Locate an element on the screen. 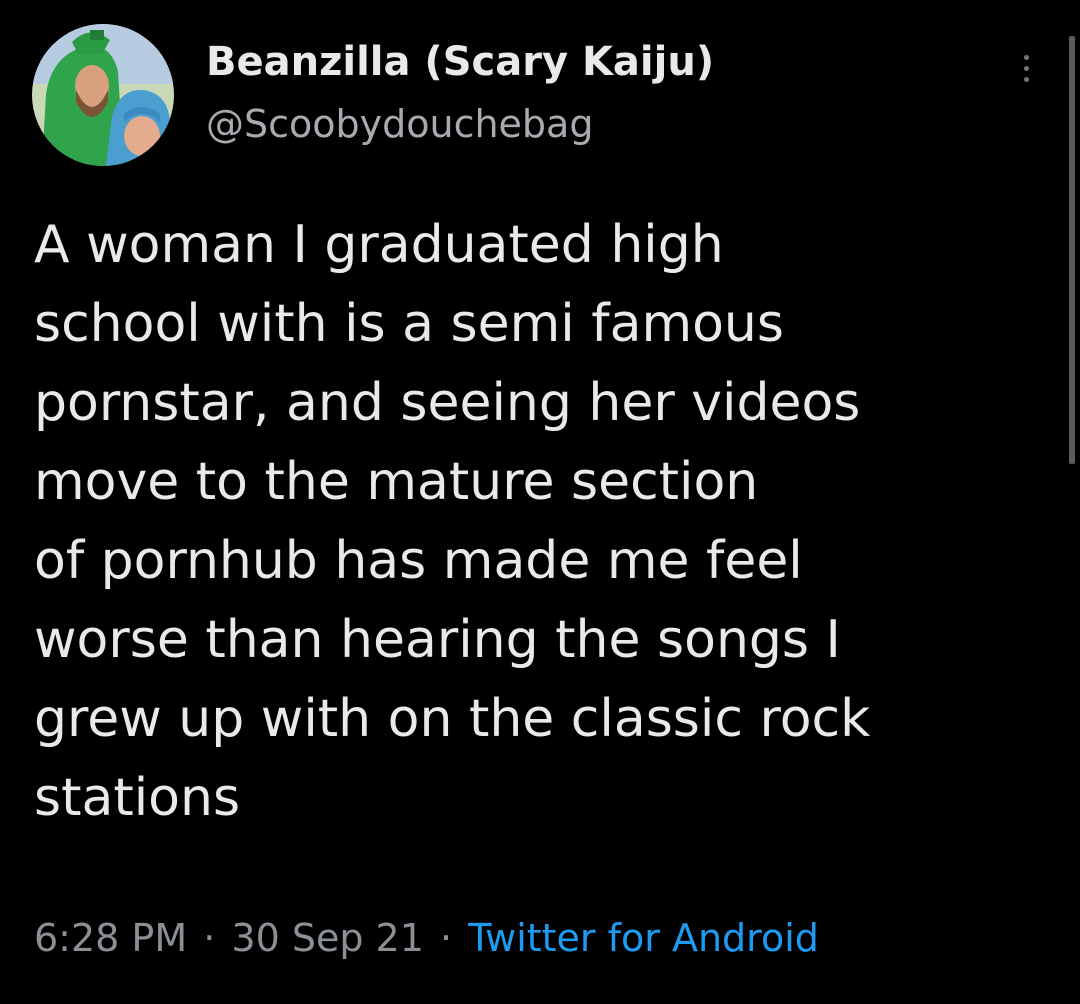 The image size is (1080, 1004). tweet-date: 30 Sep 21 is located at coordinates (327, 938).